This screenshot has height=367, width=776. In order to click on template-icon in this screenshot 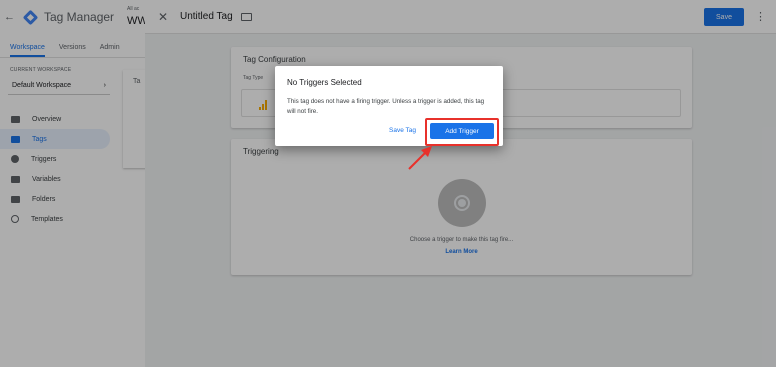, I will do `click(15, 219)`.